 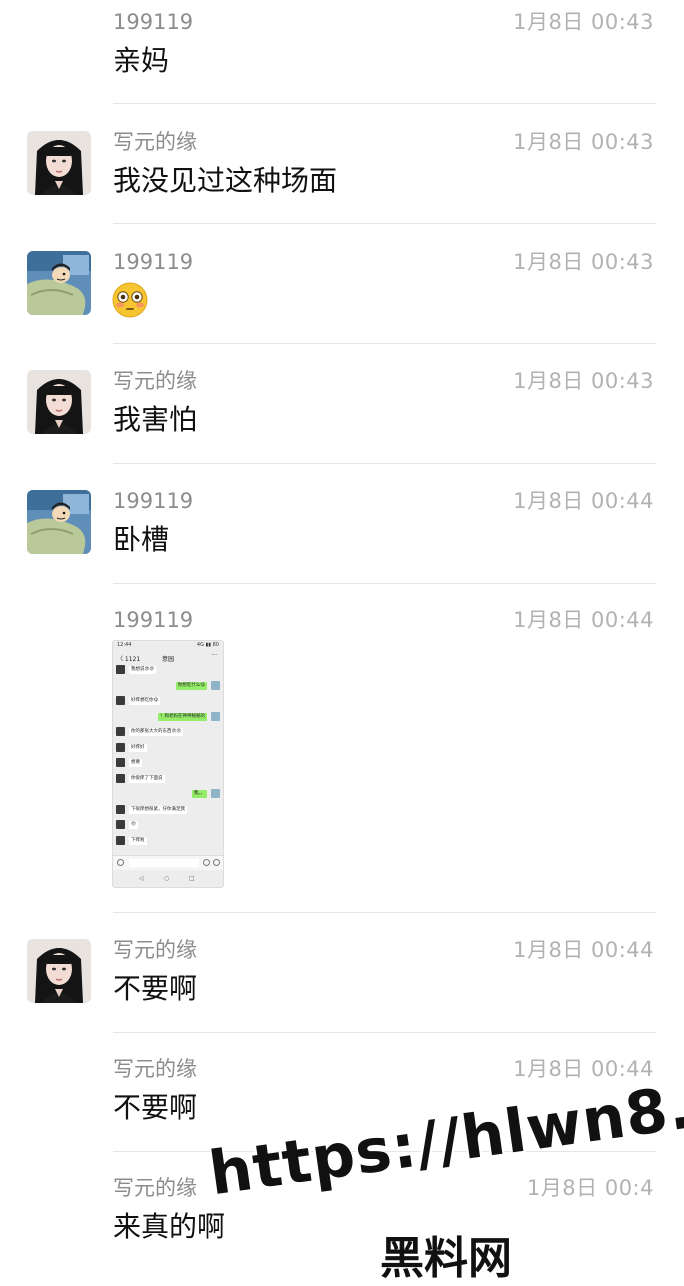 I want to click on thumb-input-box, so click(x=164, y=863).